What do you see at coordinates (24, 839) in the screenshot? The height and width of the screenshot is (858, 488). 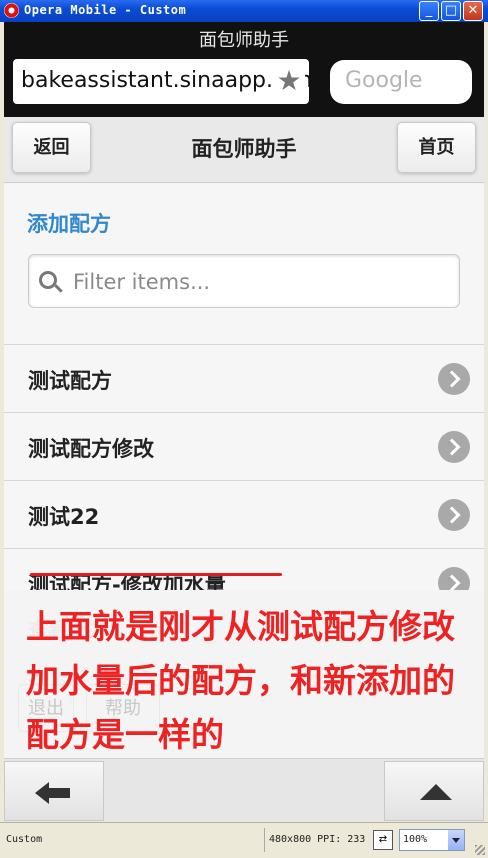 I see `profile-label: Custom` at bounding box center [24, 839].